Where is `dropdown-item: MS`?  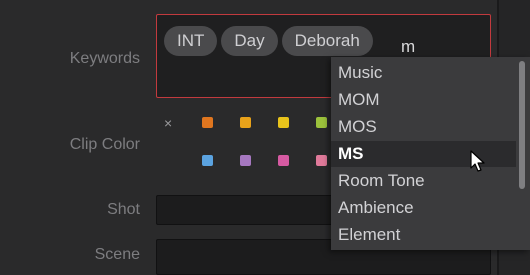
dropdown-item: MS is located at coordinates (423, 154).